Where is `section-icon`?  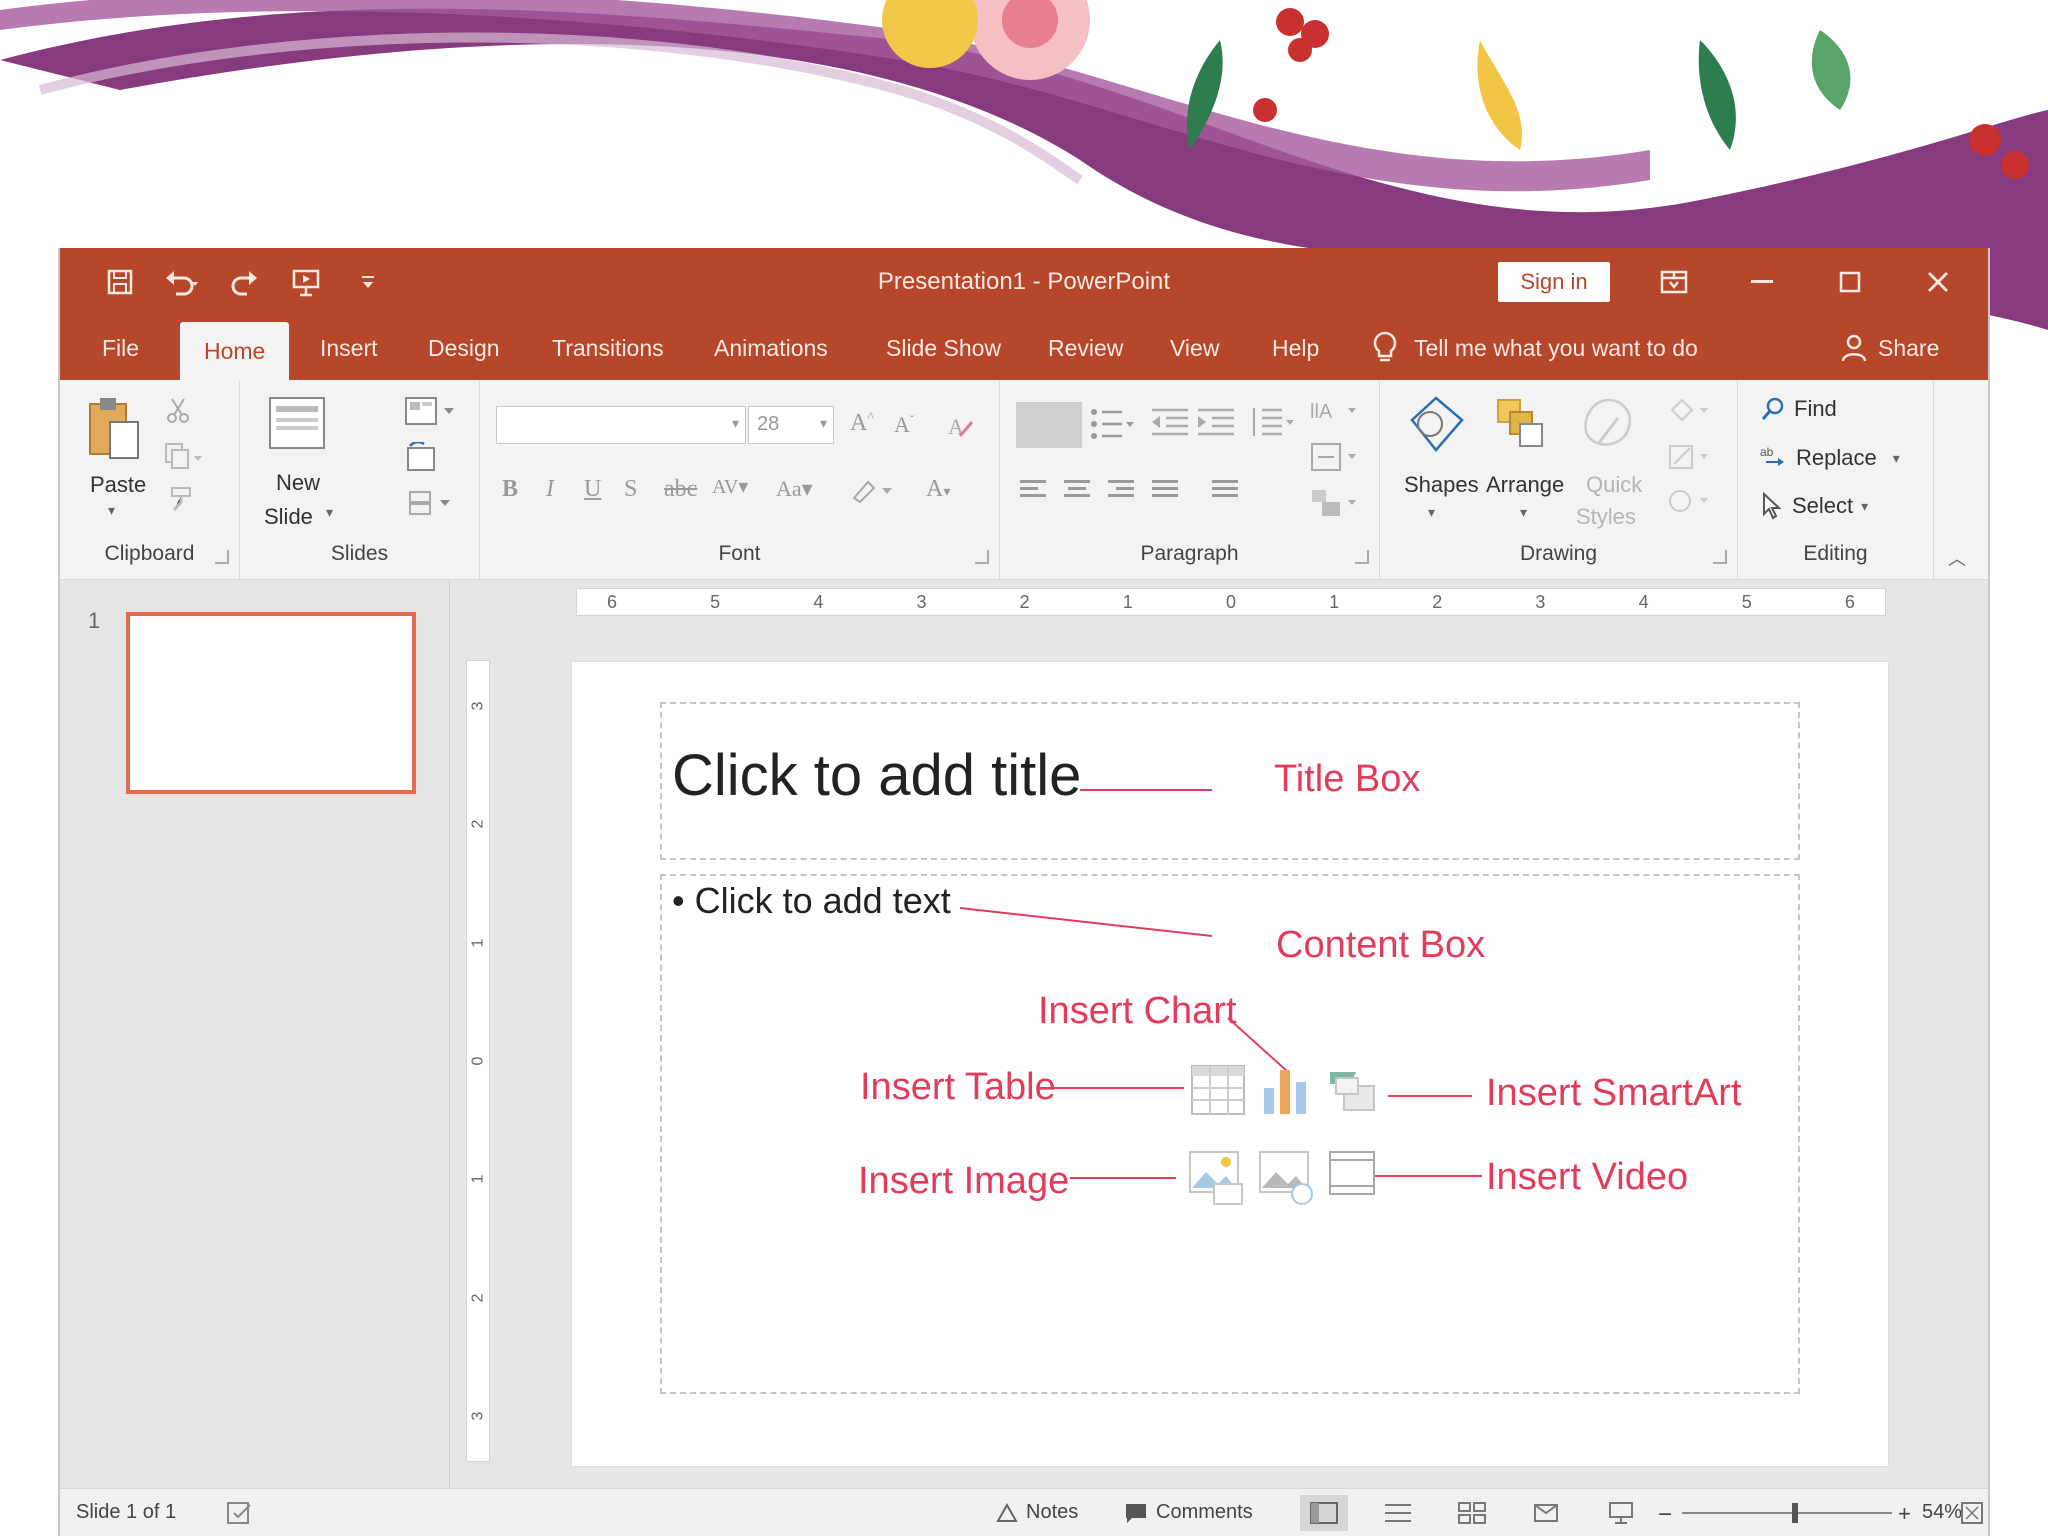 section-icon is located at coordinates (430, 505).